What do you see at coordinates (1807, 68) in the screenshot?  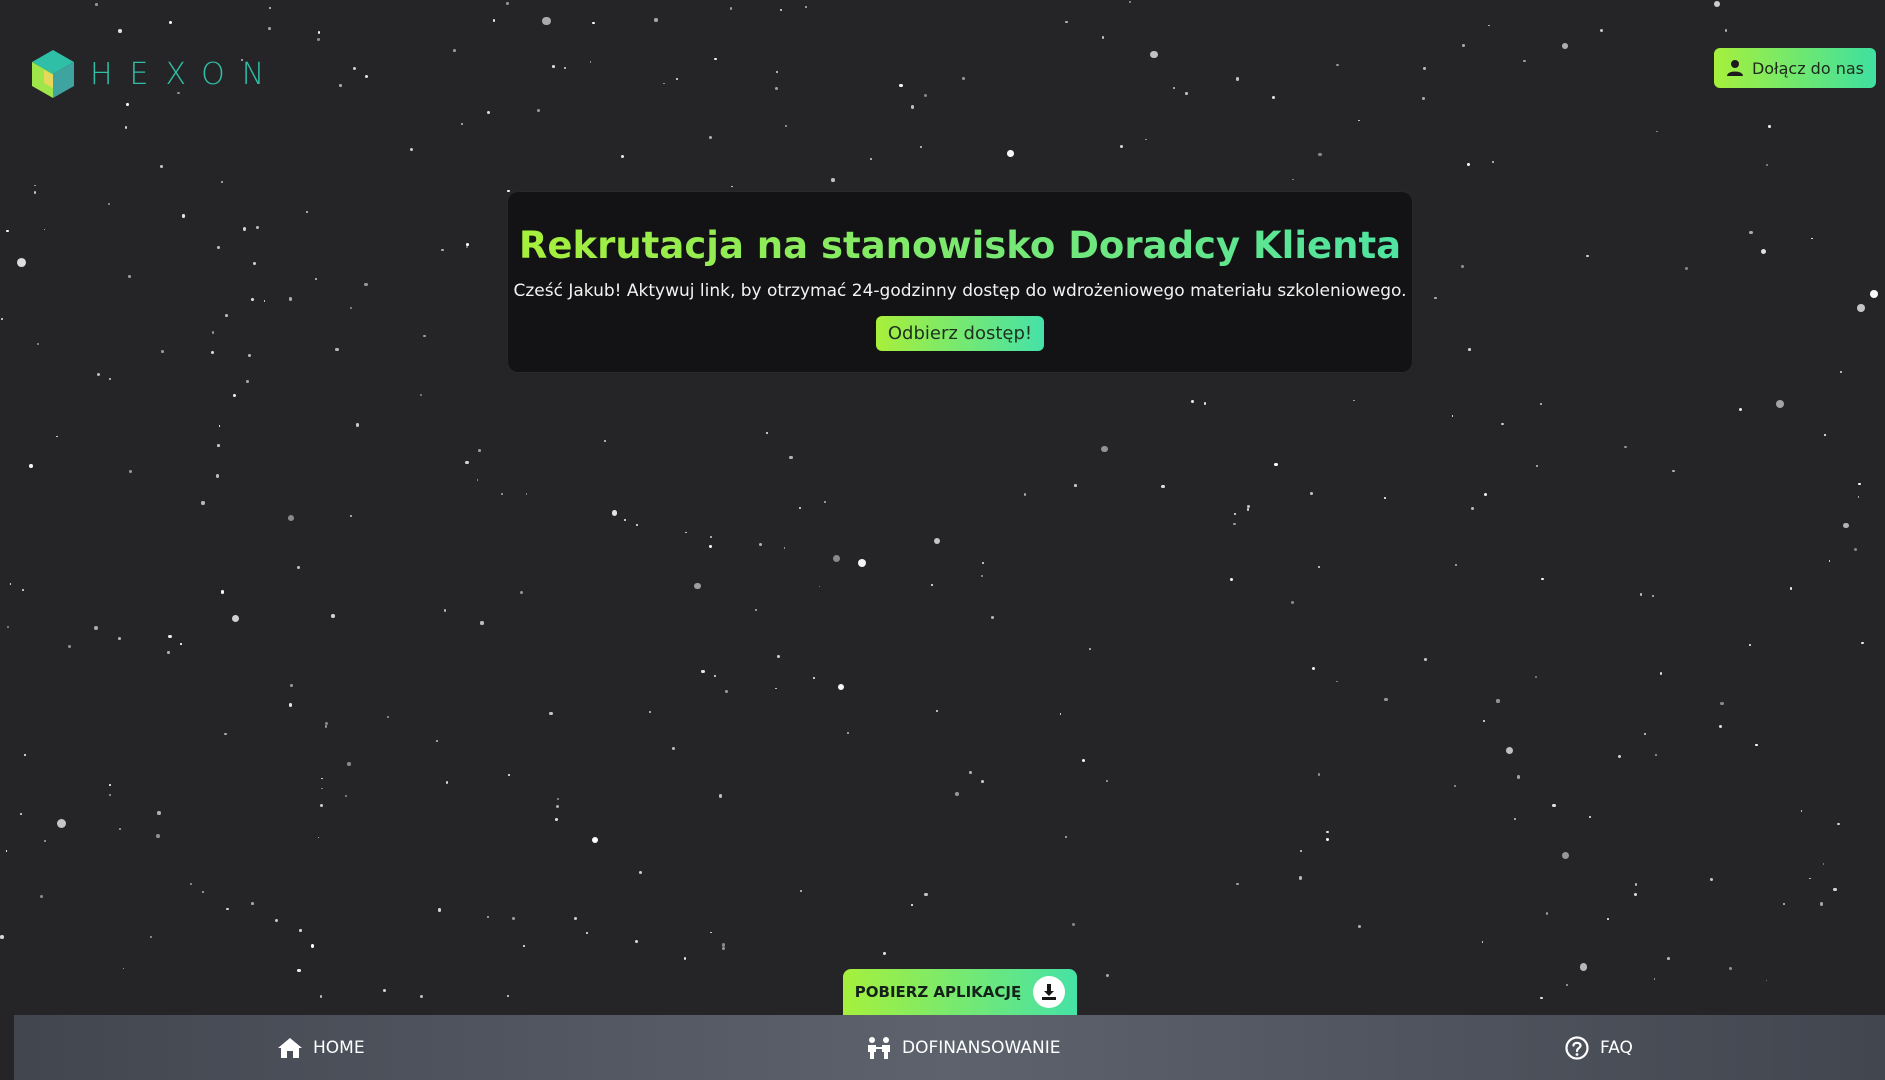 I see `join-us-label: Dołącz do nas` at bounding box center [1807, 68].